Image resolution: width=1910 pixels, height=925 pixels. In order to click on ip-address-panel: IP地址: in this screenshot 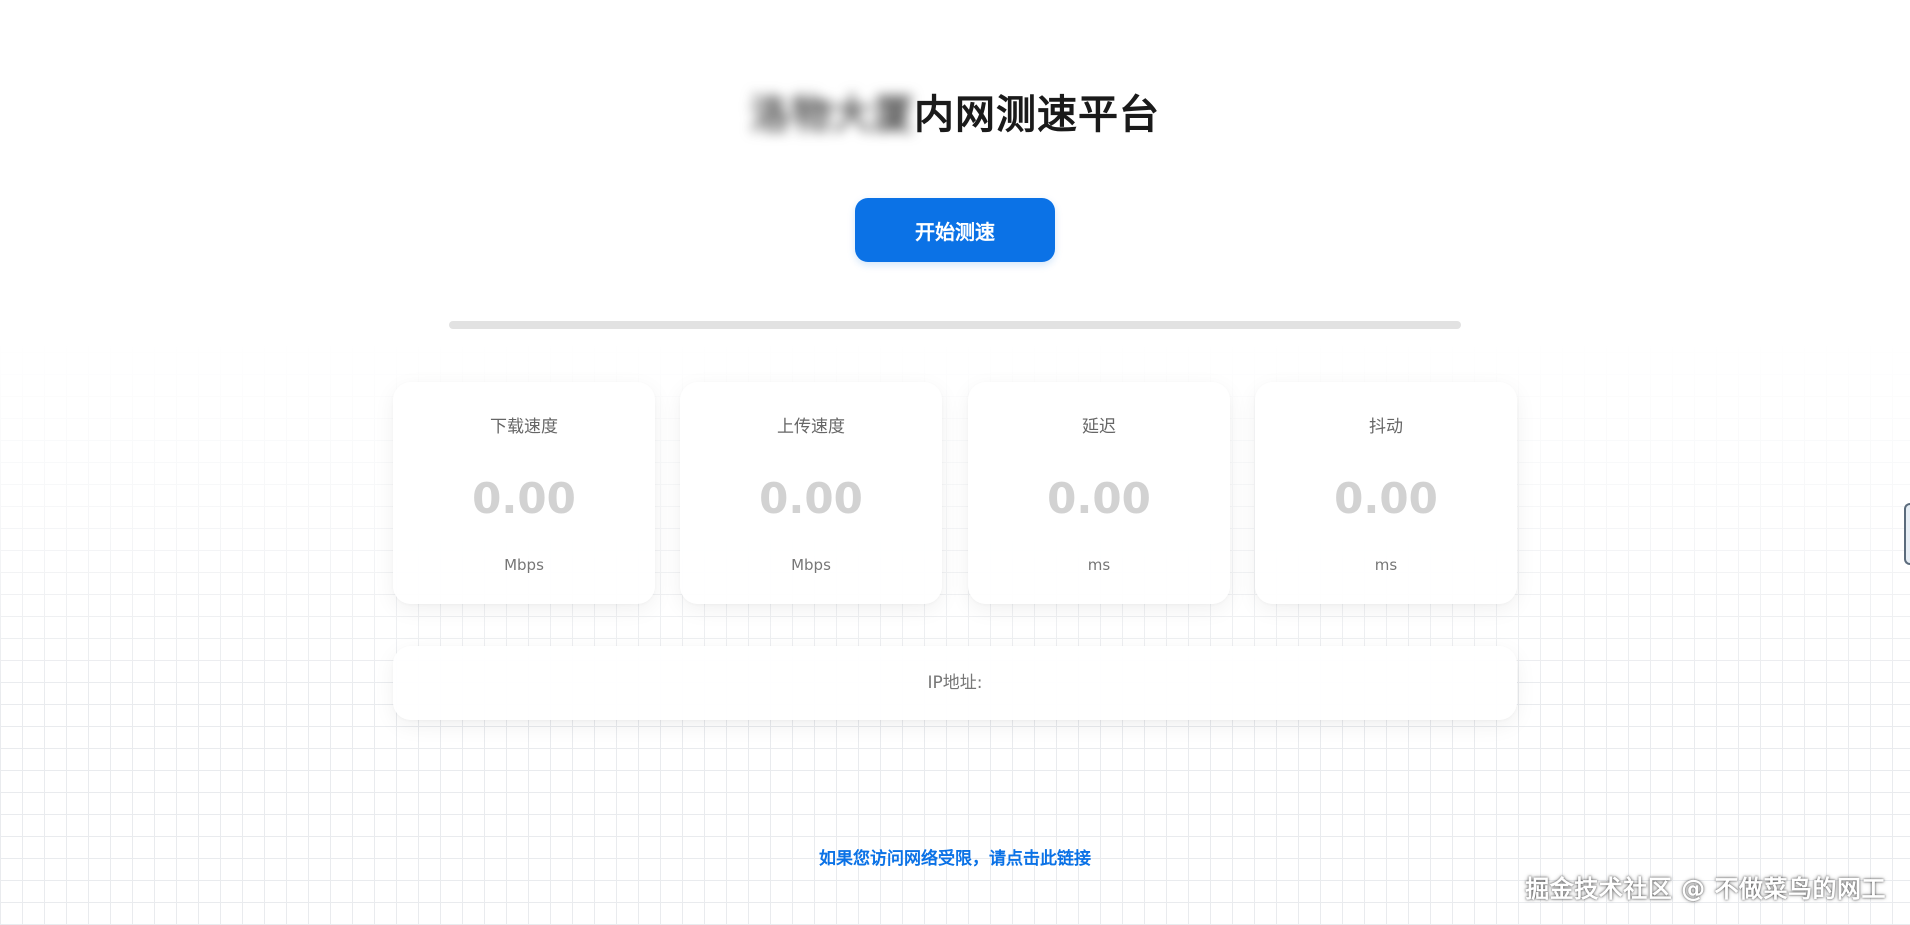, I will do `click(955, 683)`.